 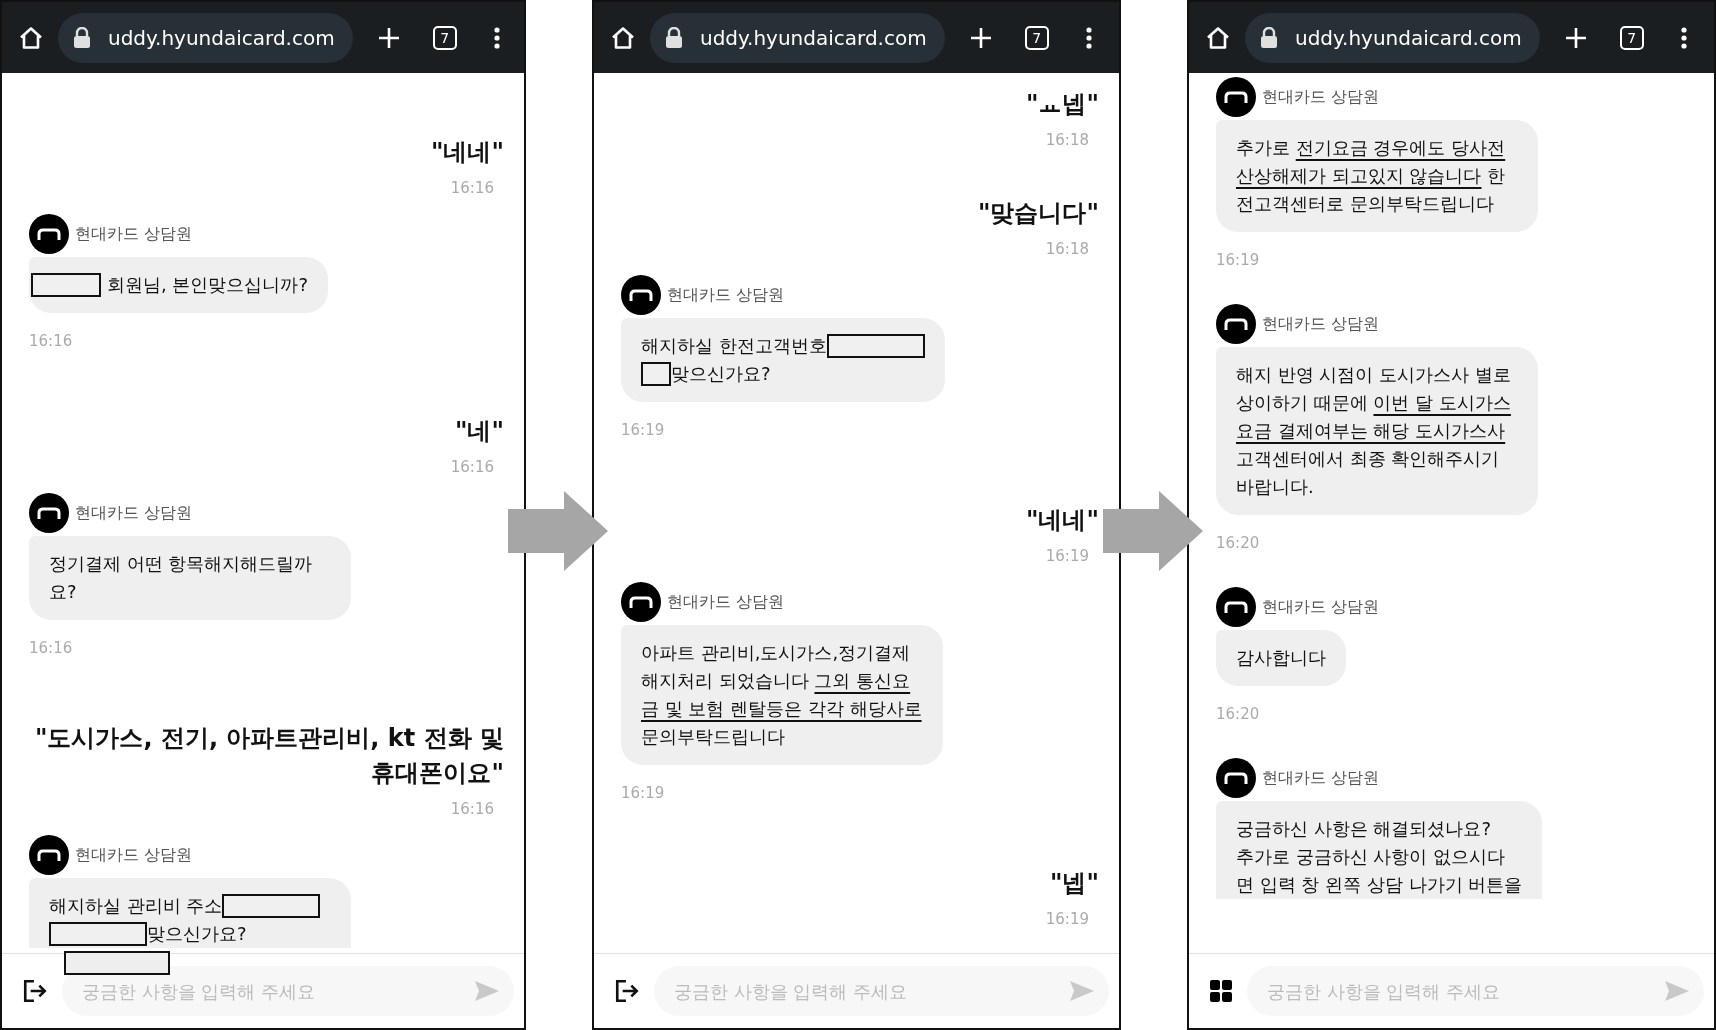 What do you see at coordinates (656, 374) in the screenshot?
I see `redaction-box` at bounding box center [656, 374].